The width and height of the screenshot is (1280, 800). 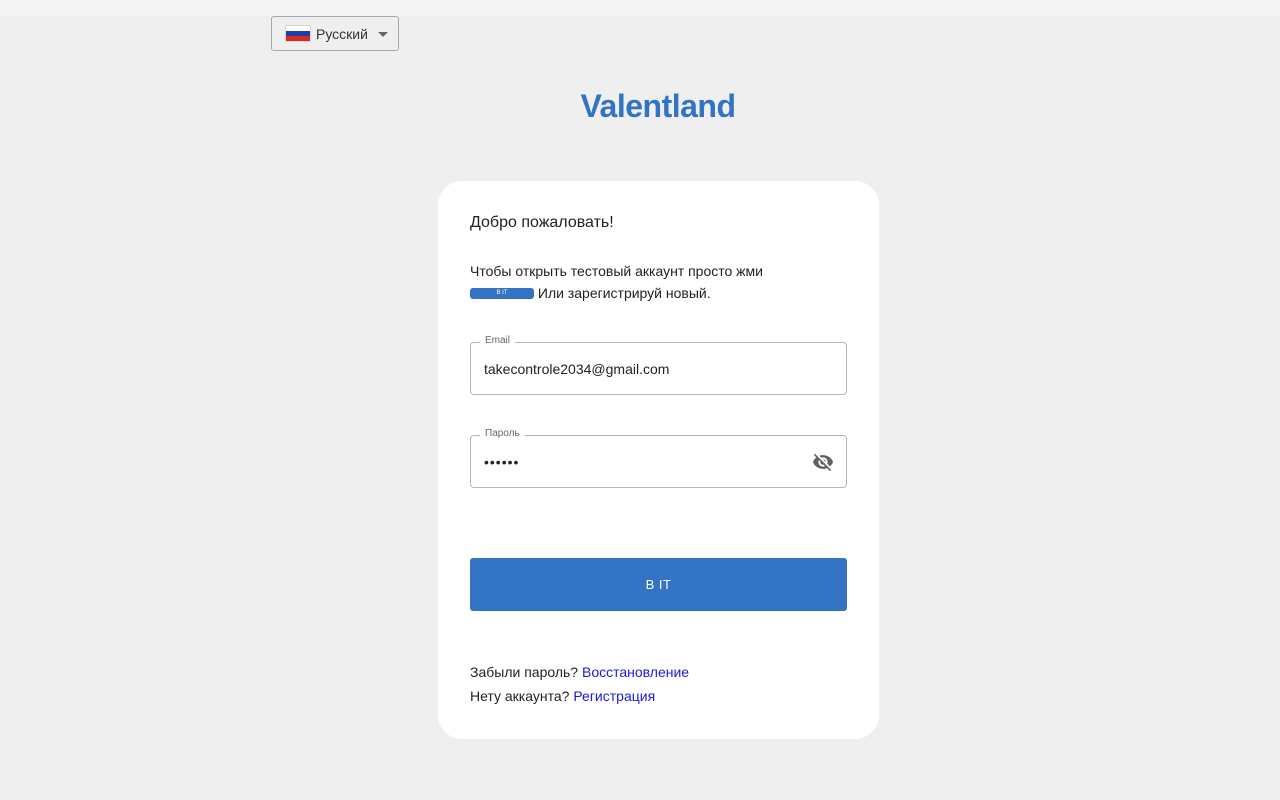 I want to click on password-field: Пароль, so click(x=658, y=458).